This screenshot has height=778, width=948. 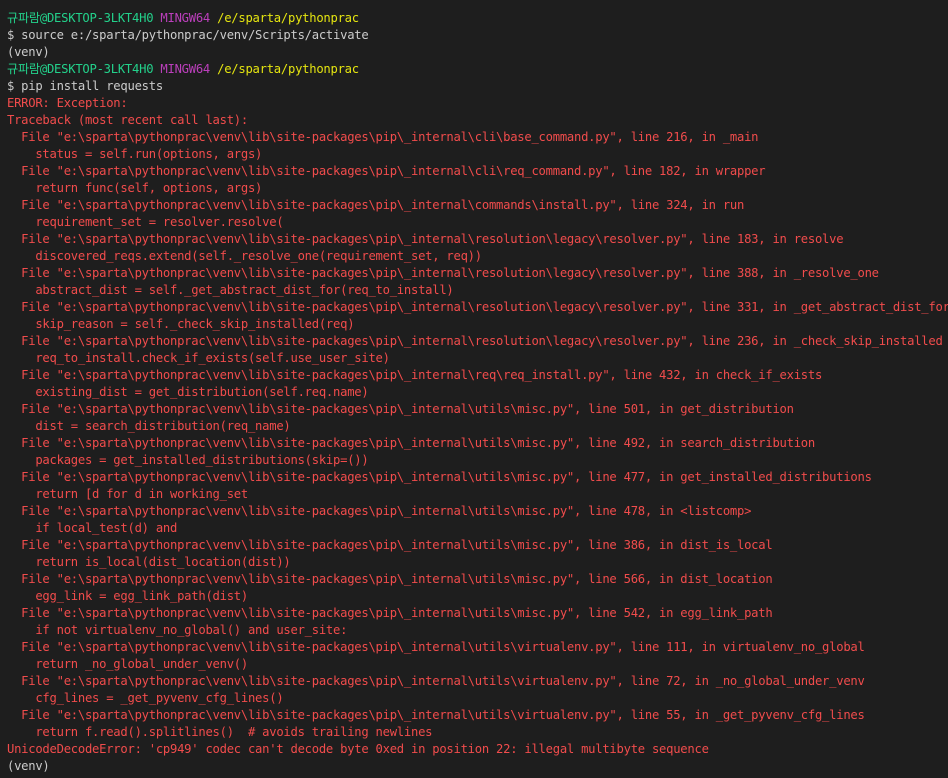 I want to click on error-output-line: return _no_global_under_venv(), so click(x=127, y=664).